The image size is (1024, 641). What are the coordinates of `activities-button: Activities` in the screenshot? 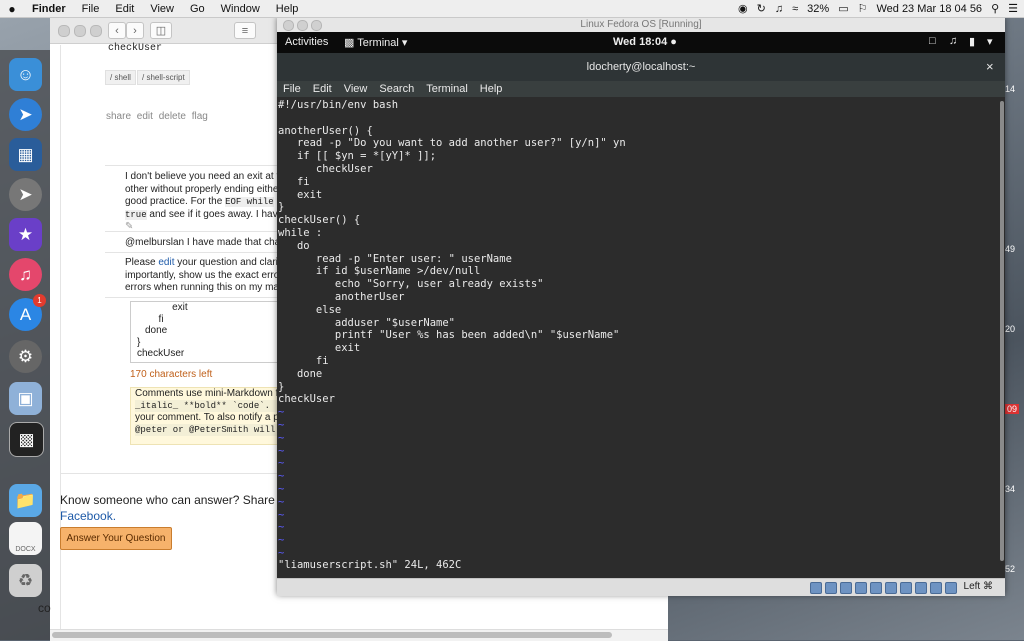 It's located at (306, 42).